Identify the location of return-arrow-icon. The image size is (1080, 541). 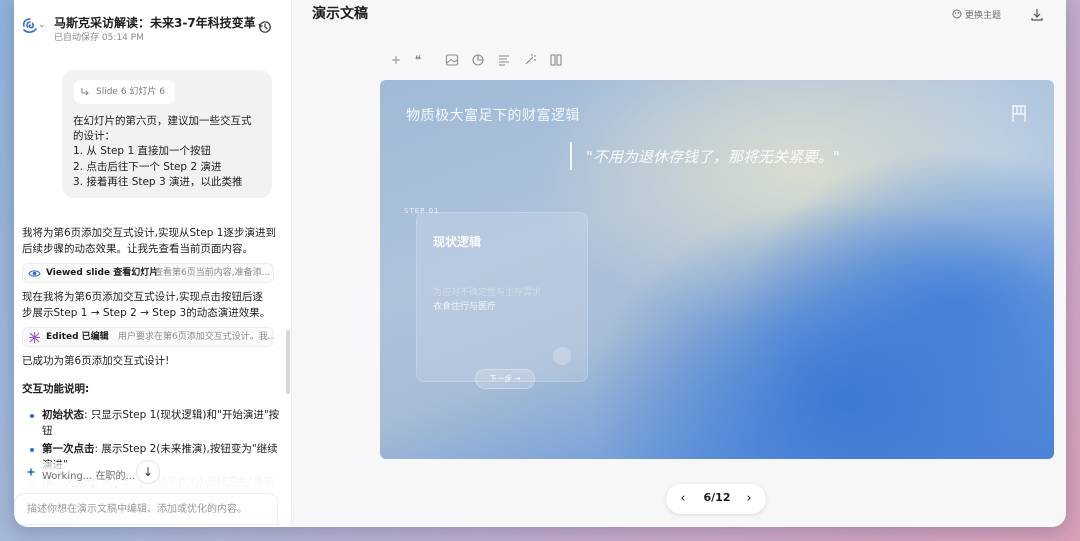
(85, 92).